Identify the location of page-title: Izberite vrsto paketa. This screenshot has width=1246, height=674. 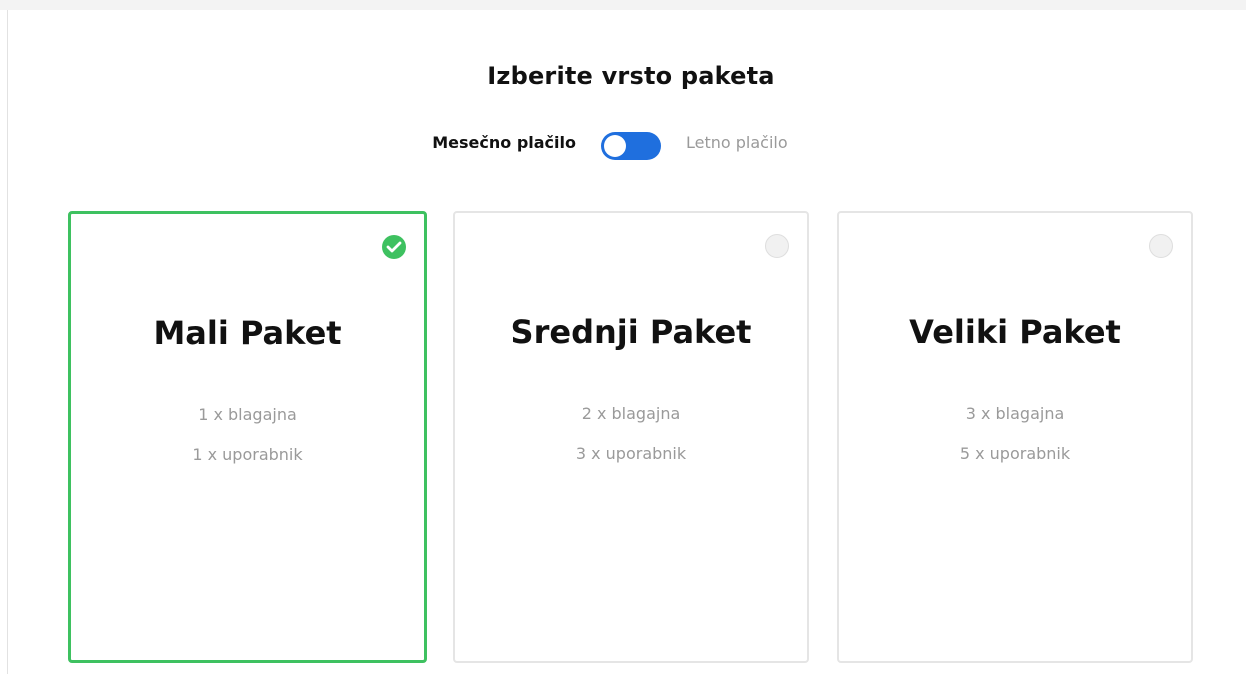
(631, 76).